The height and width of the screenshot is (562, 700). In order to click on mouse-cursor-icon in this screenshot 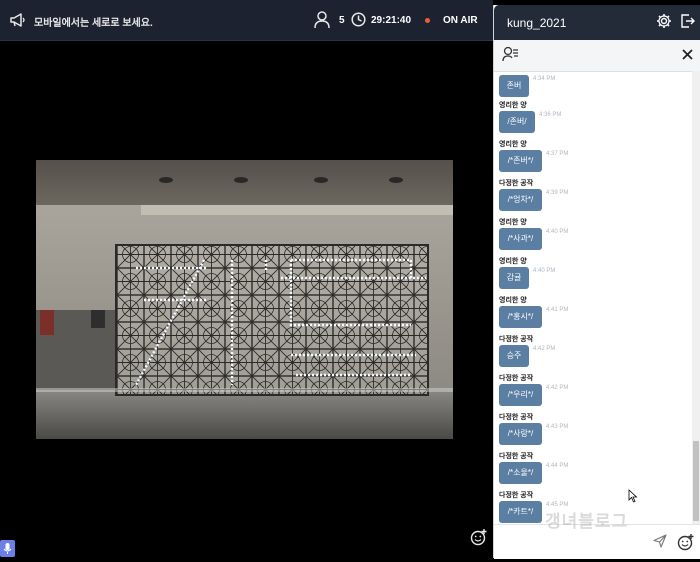, I will do `click(633, 496)`.